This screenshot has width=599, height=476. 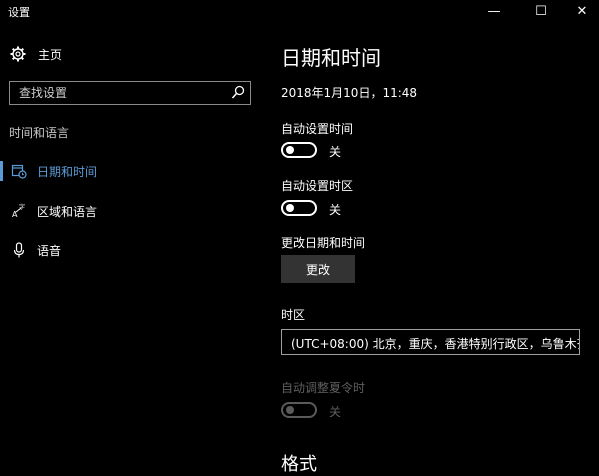 I want to click on timezone-select: (UTC+08:00) 北京，重庆，香港特别行政区，乌鲁木齐, so click(x=430, y=342).